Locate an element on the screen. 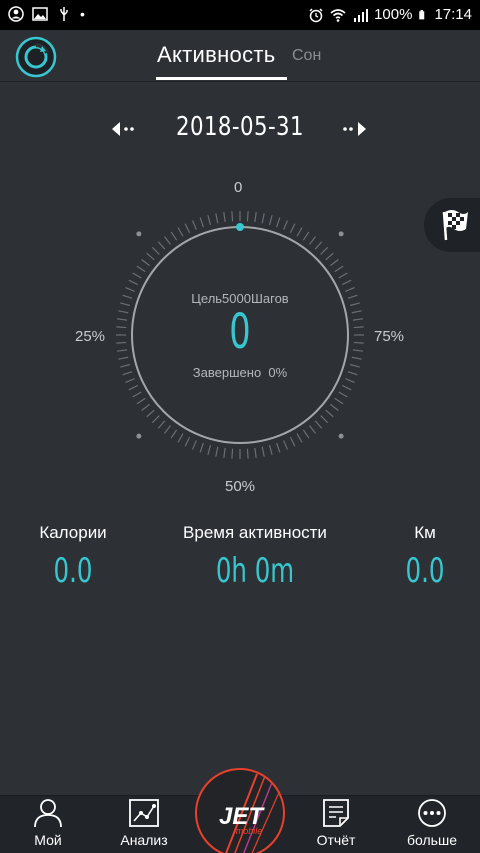 This screenshot has height=853, width=480. completed-value: 0% is located at coordinates (278, 372).